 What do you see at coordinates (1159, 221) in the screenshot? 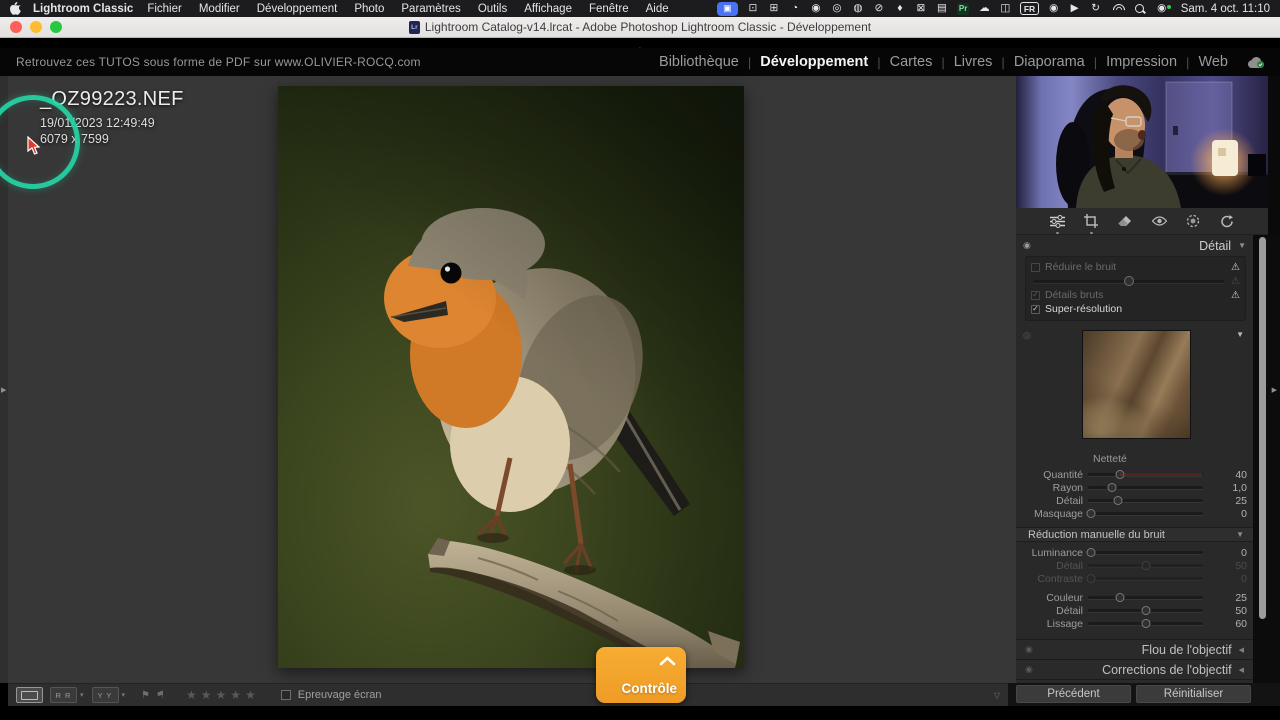
I see `red-eye-icon` at bounding box center [1159, 221].